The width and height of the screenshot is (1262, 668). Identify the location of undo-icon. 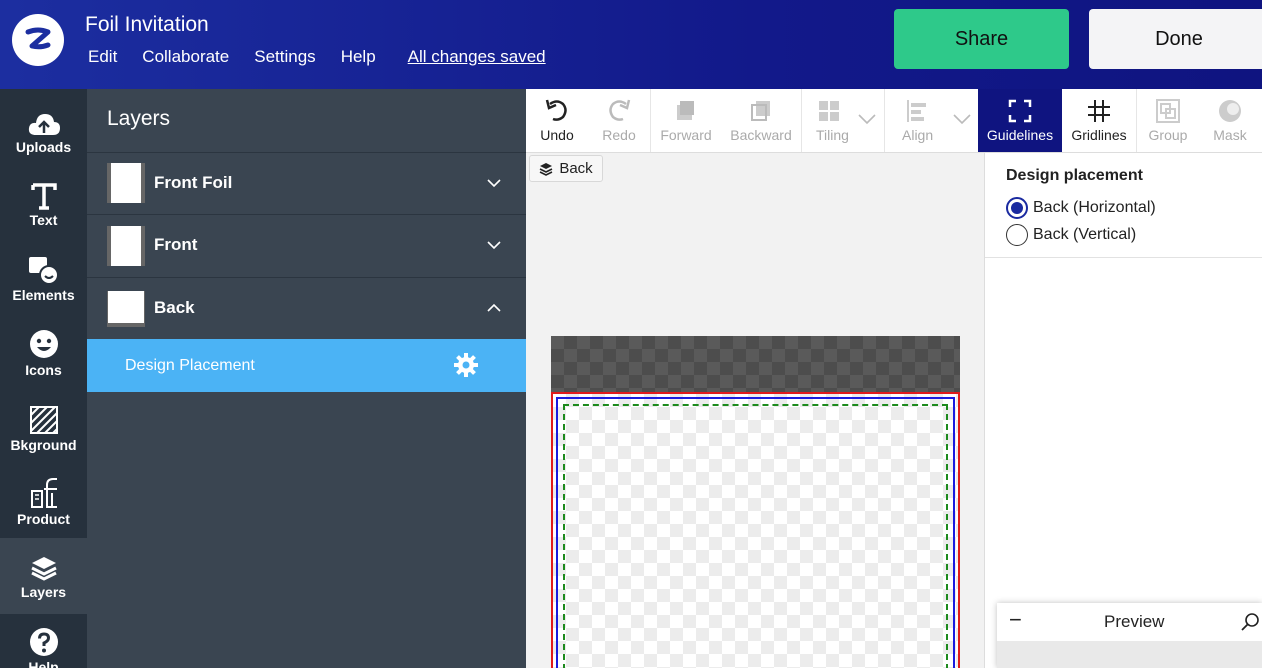
(556, 110).